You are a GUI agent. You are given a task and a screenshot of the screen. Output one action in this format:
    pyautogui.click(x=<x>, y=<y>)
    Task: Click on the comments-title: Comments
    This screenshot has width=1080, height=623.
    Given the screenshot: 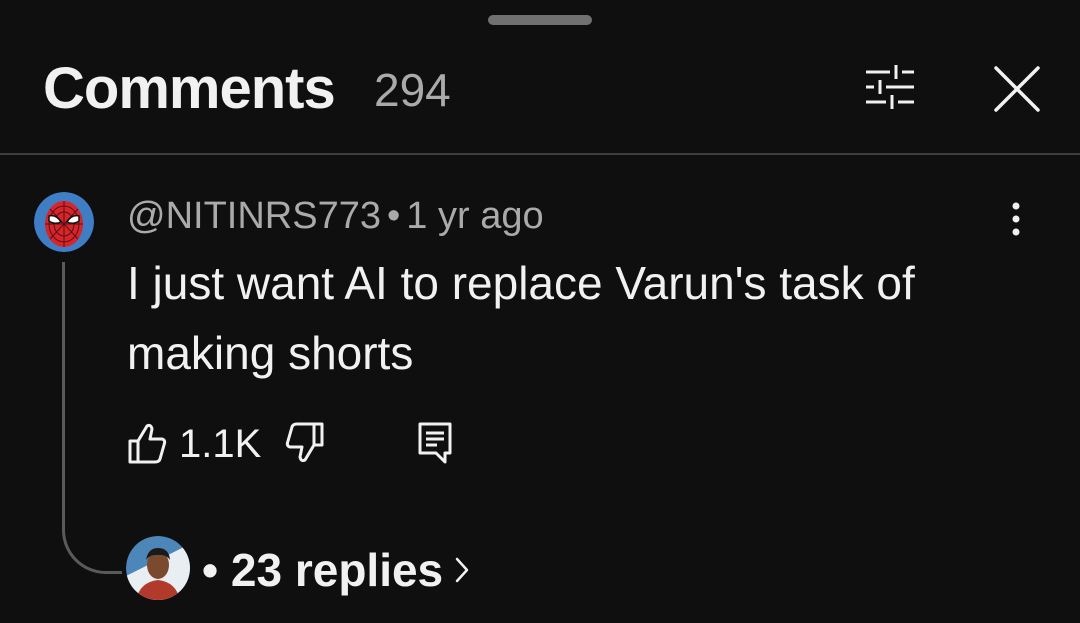 What is the action you would take?
    pyautogui.click(x=189, y=88)
    